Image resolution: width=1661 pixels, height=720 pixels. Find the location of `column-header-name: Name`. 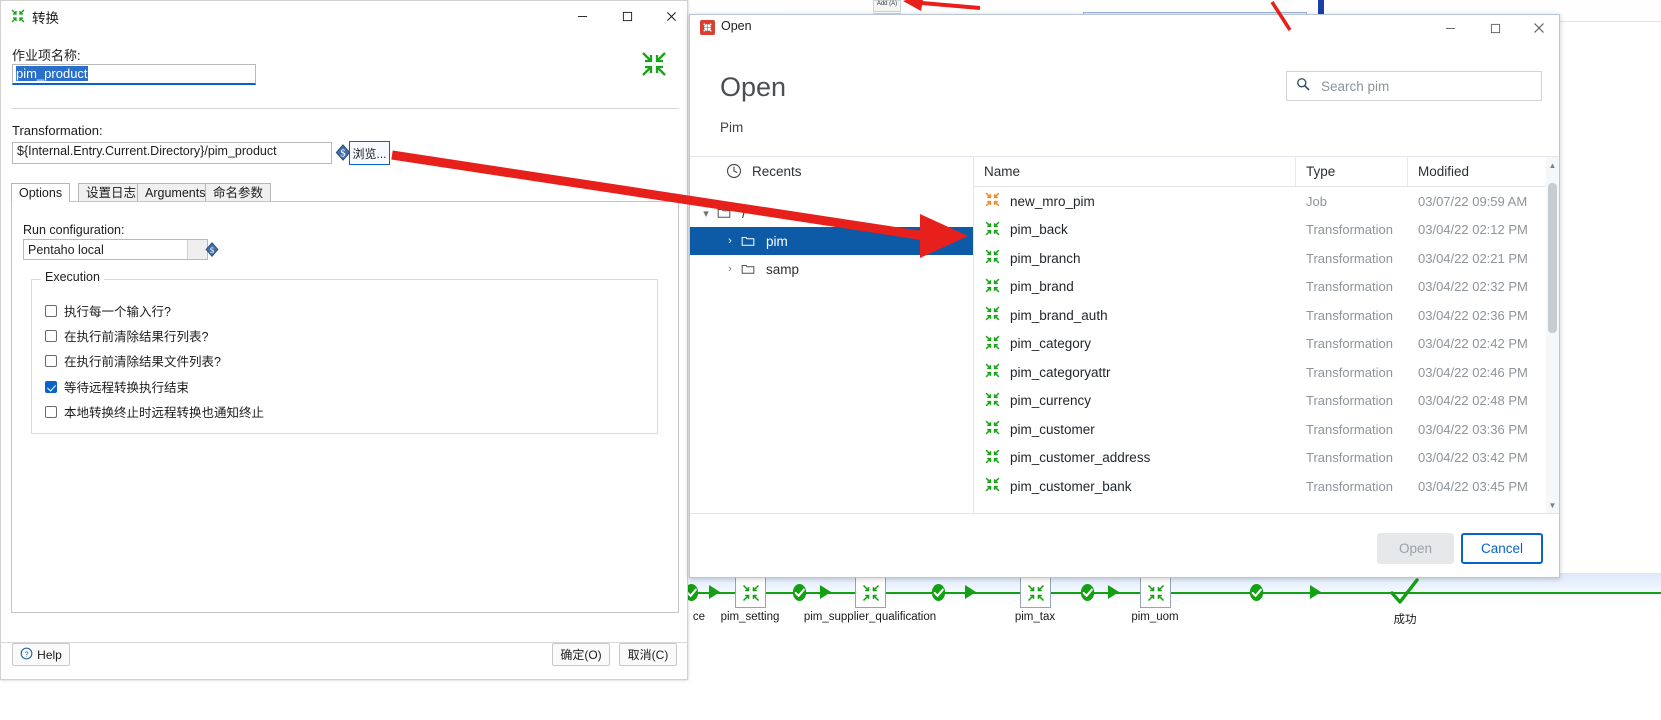

column-header-name: Name is located at coordinates (1135, 171).